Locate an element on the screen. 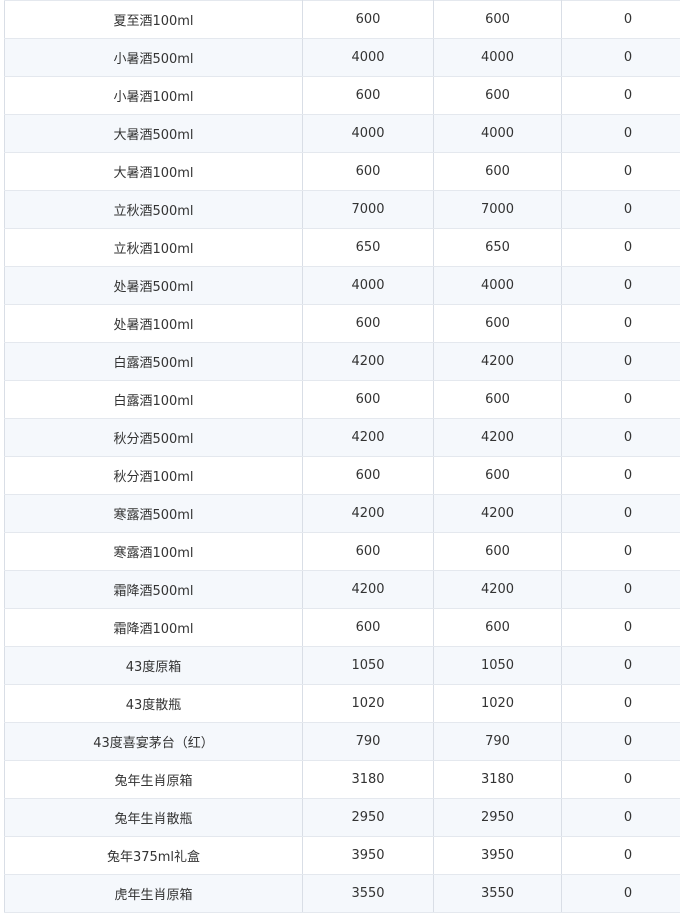 The width and height of the screenshot is (680, 915). product-name-cell: 秋分酒100ml is located at coordinates (153, 475).